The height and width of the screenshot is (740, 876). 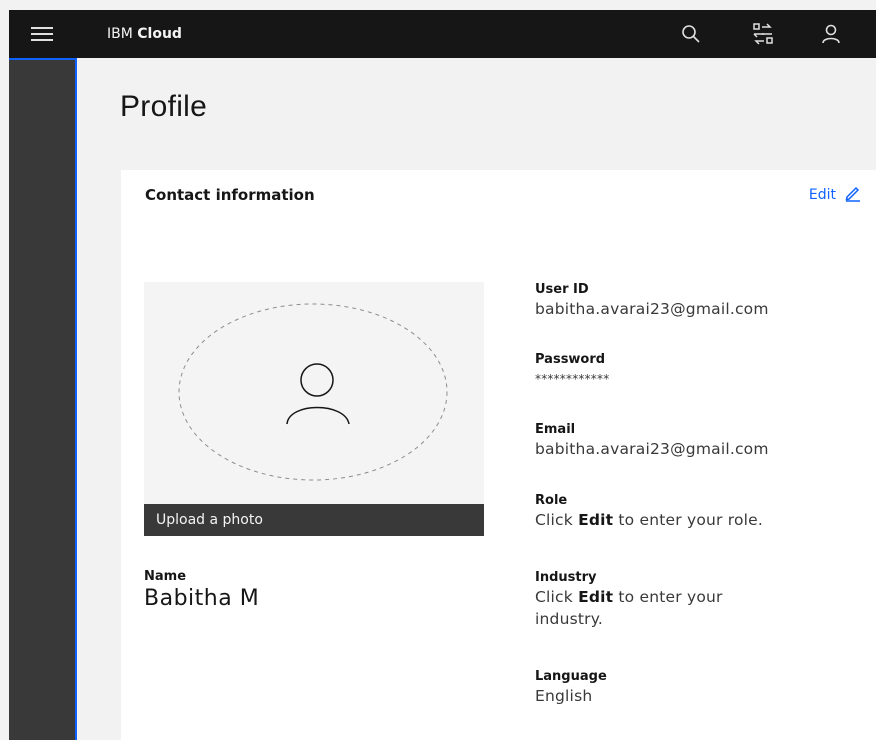 I want to click on edit-icon, so click(x=853, y=195).